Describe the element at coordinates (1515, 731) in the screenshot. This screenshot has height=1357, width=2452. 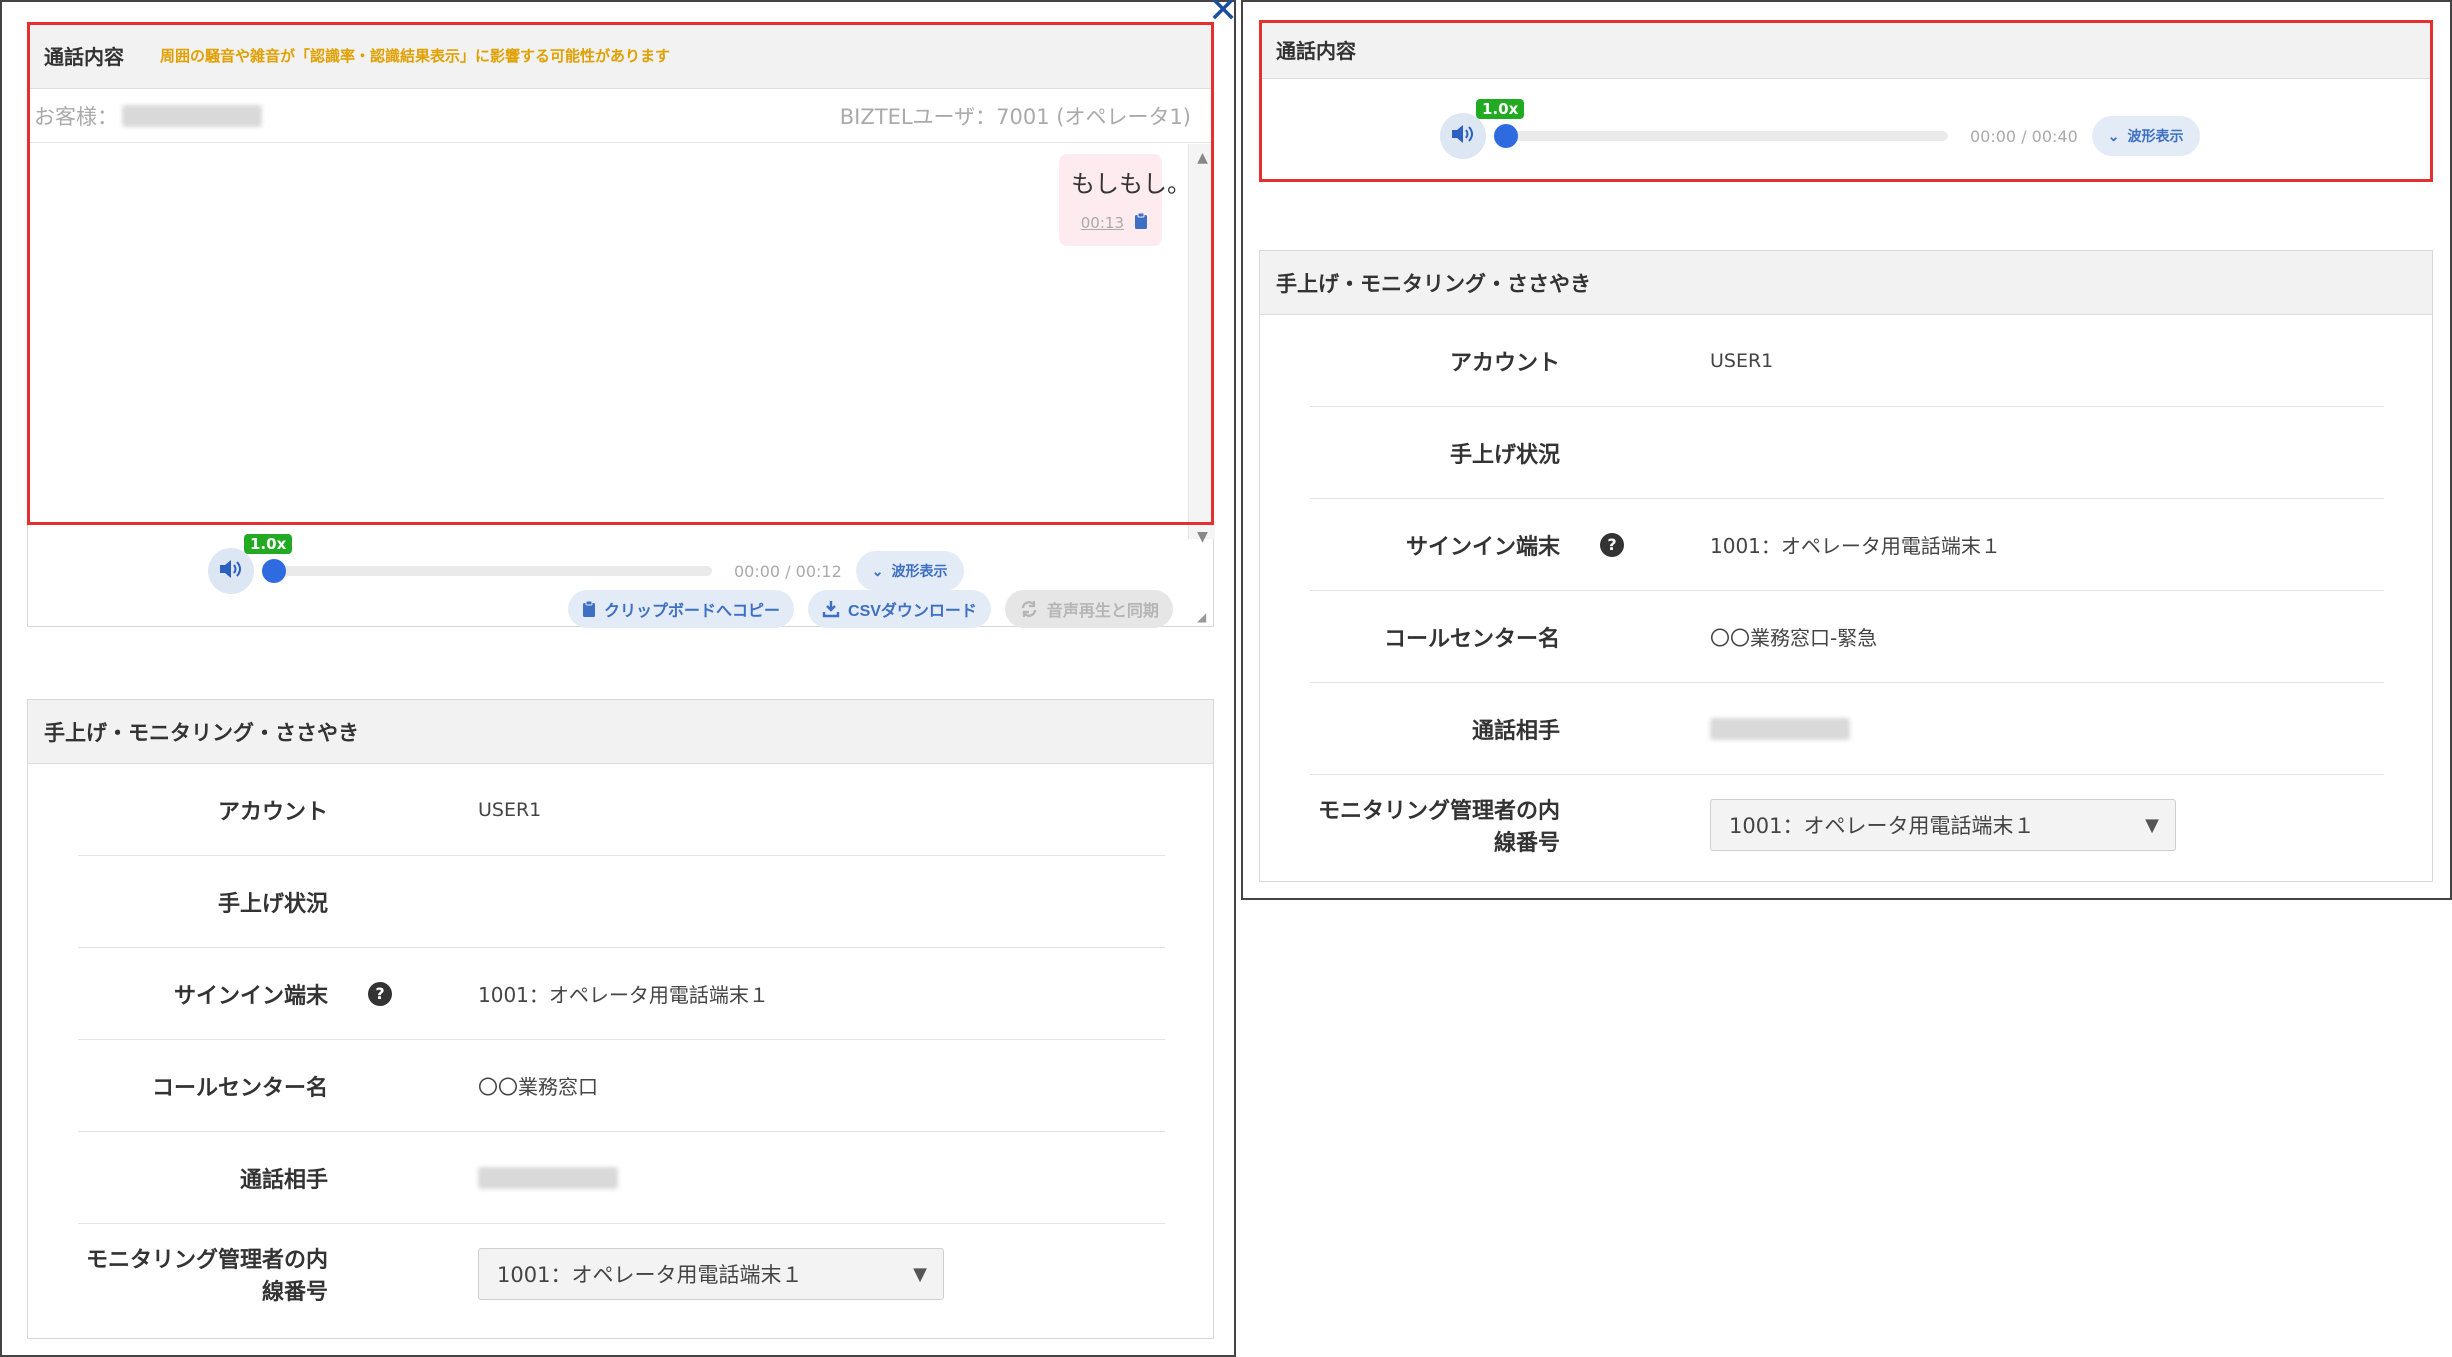
I see `call-partner-label-right: 通話相手` at that location.